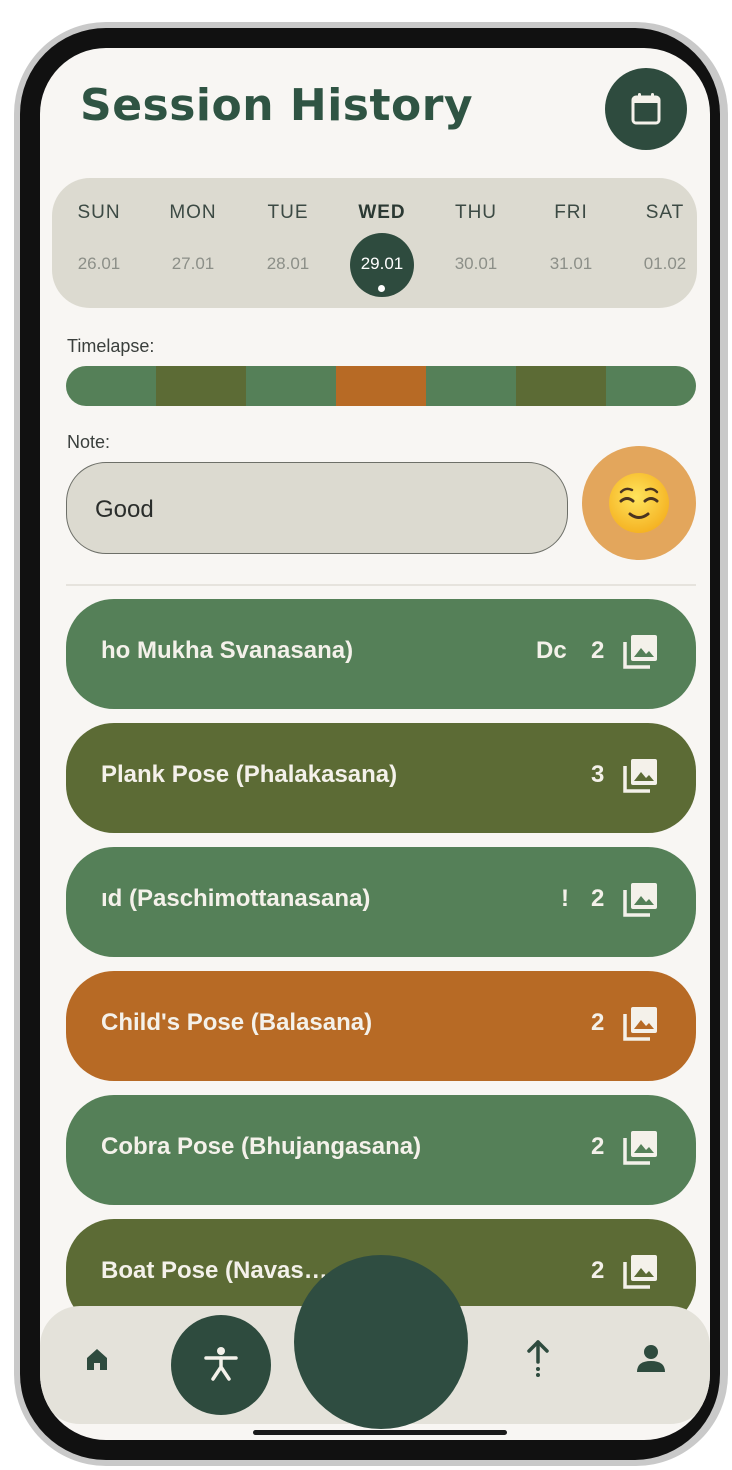  What do you see at coordinates (124, 509) in the screenshot?
I see `note-value: Good` at bounding box center [124, 509].